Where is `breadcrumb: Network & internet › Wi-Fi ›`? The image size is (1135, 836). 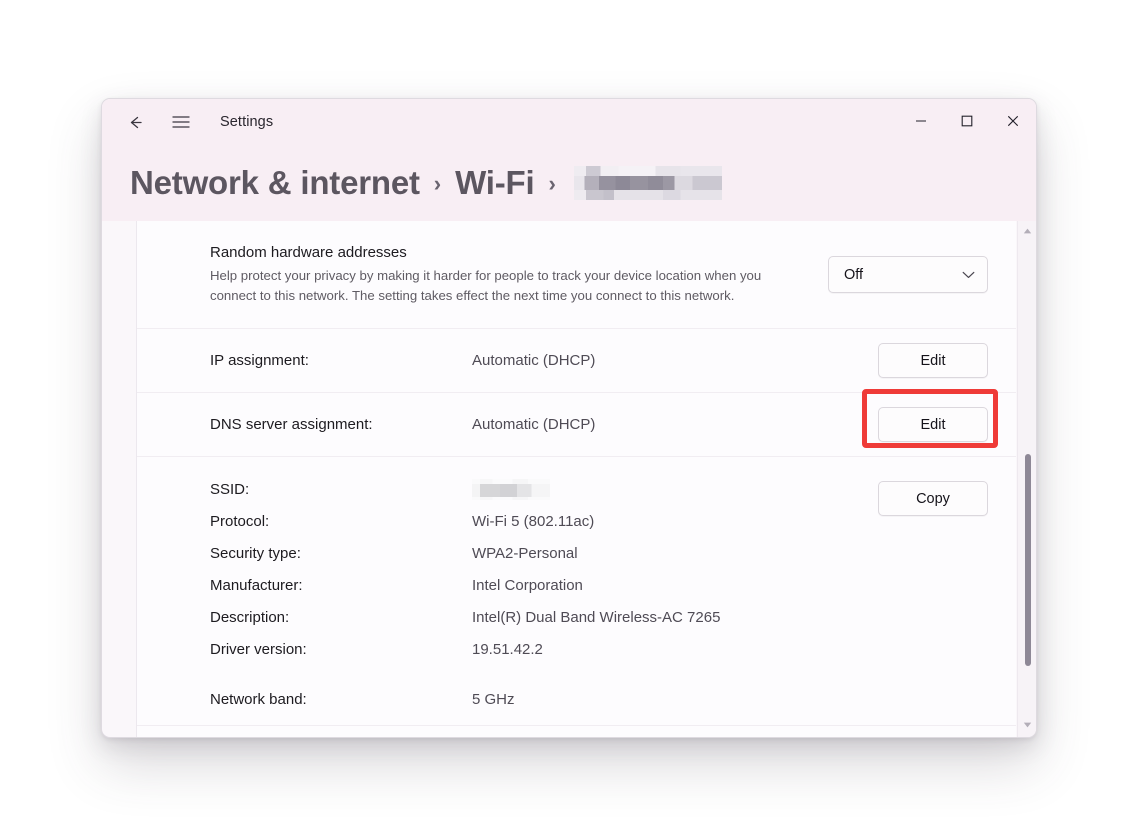 breadcrumb: Network & internet › Wi-Fi › is located at coordinates (573, 183).